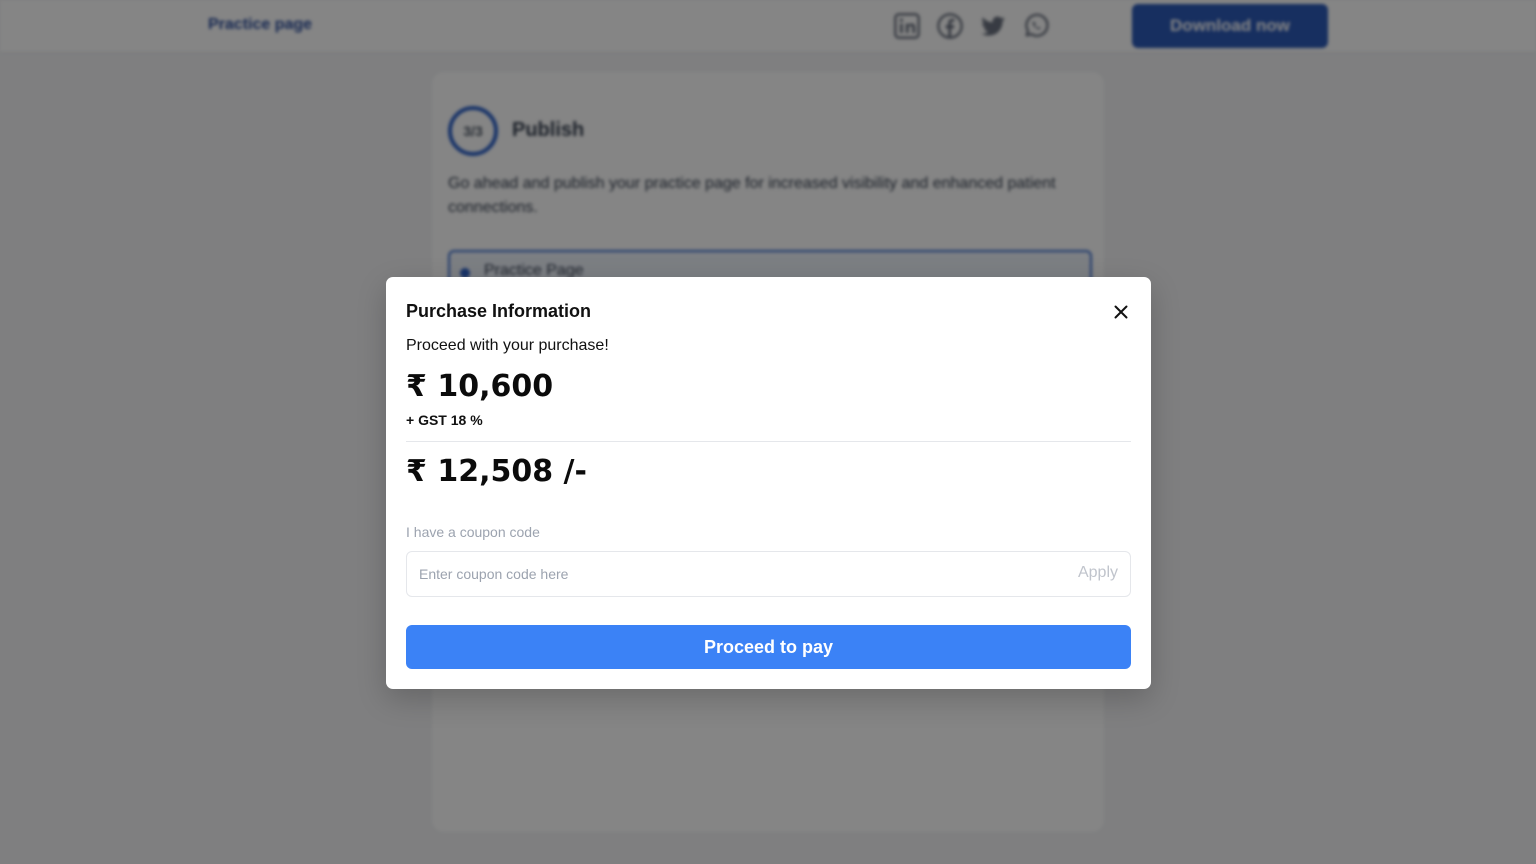  Describe the element at coordinates (1098, 573) in the screenshot. I see `apply-coupon-button: Apply` at that location.